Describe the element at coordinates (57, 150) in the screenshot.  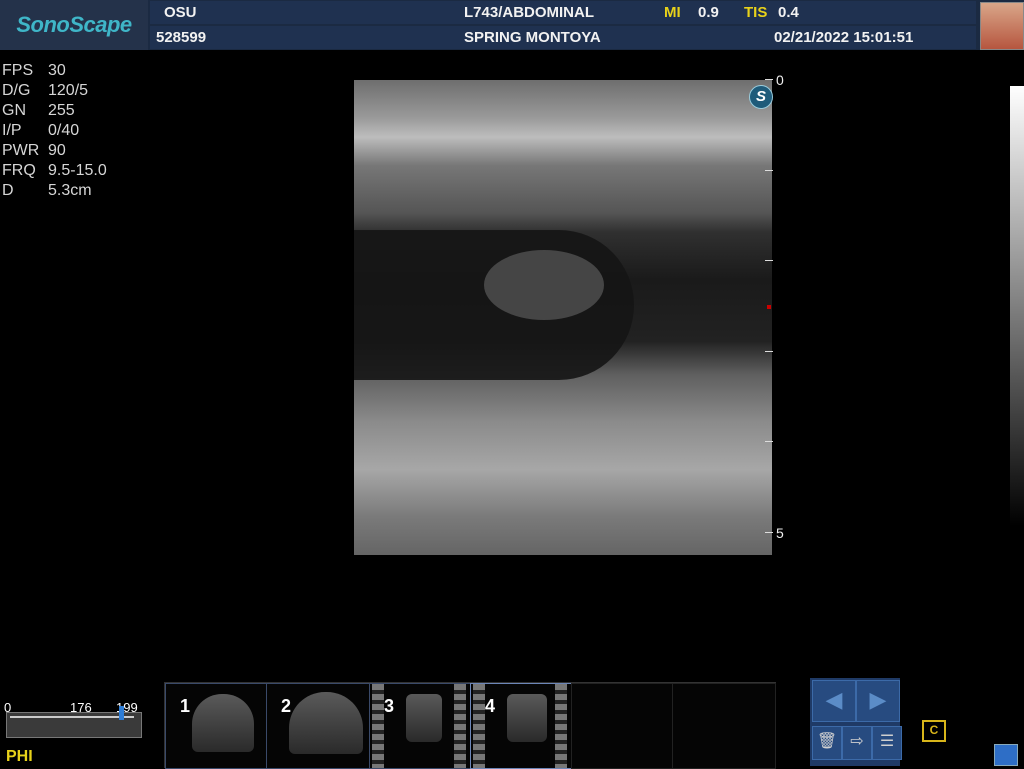
I see `param-value: 90` at that location.